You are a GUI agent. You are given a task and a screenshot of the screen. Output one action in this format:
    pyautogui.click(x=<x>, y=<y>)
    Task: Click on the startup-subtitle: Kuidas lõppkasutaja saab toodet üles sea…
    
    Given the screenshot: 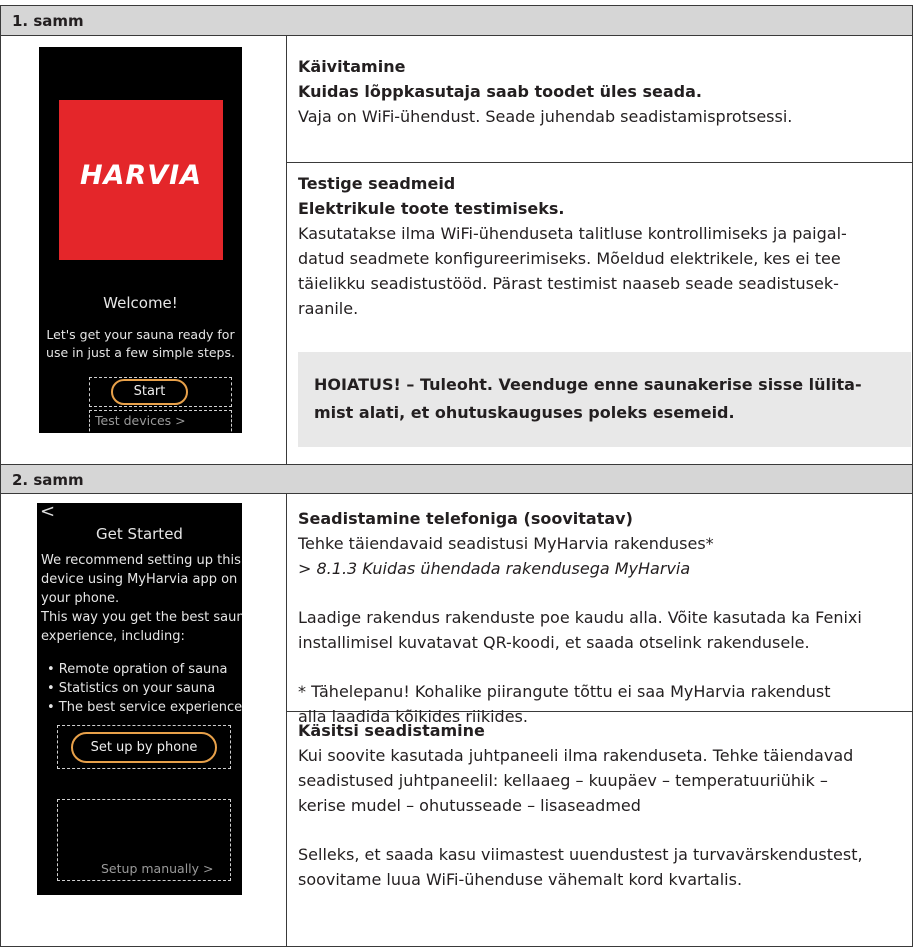 What is the action you would take?
    pyautogui.click(x=500, y=91)
    